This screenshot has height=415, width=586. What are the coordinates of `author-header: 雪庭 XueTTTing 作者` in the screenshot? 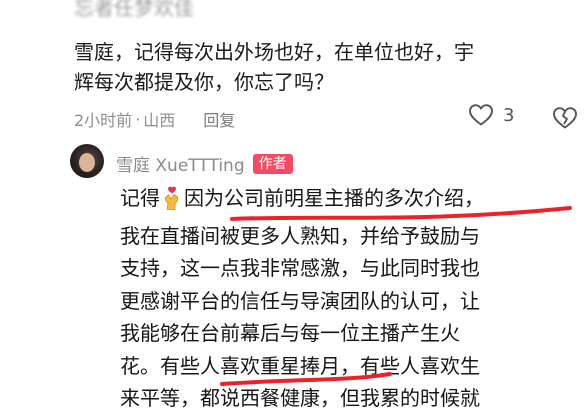 It's located at (204, 163).